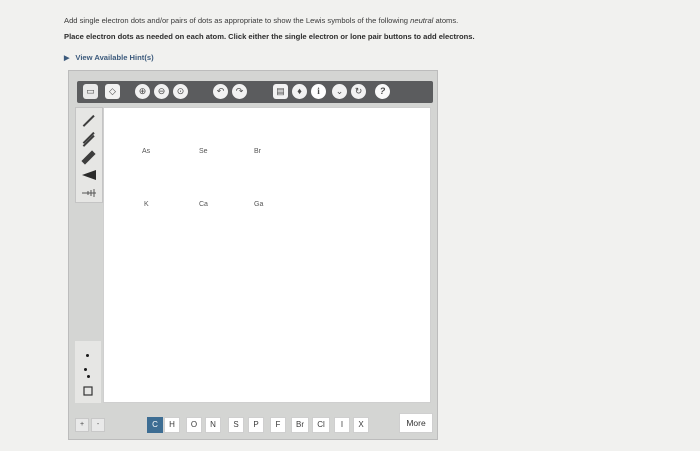 The height and width of the screenshot is (451, 700). What do you see at coordinates (146, 151) in the screenshot?
I see `atom-label: As` at bounding box center [146, 151].